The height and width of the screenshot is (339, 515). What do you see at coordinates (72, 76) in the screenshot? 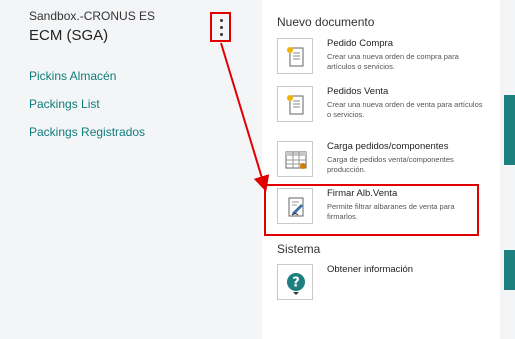
I see `nav-link-pickins-almacen: Pickins Almacén` at bounding box center [72, 76].